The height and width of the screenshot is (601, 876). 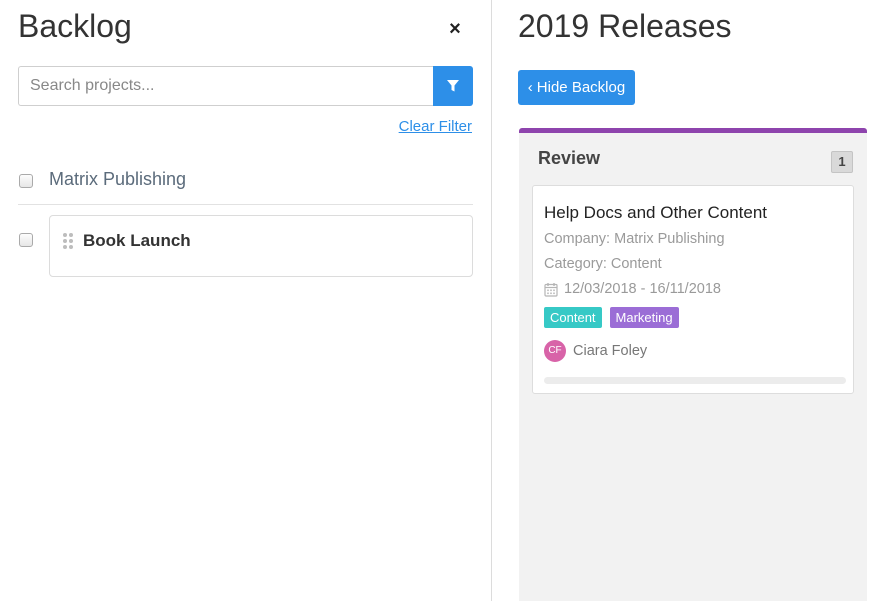 I want to click on backlog-title: Backlog, so click(x=75, y=26).